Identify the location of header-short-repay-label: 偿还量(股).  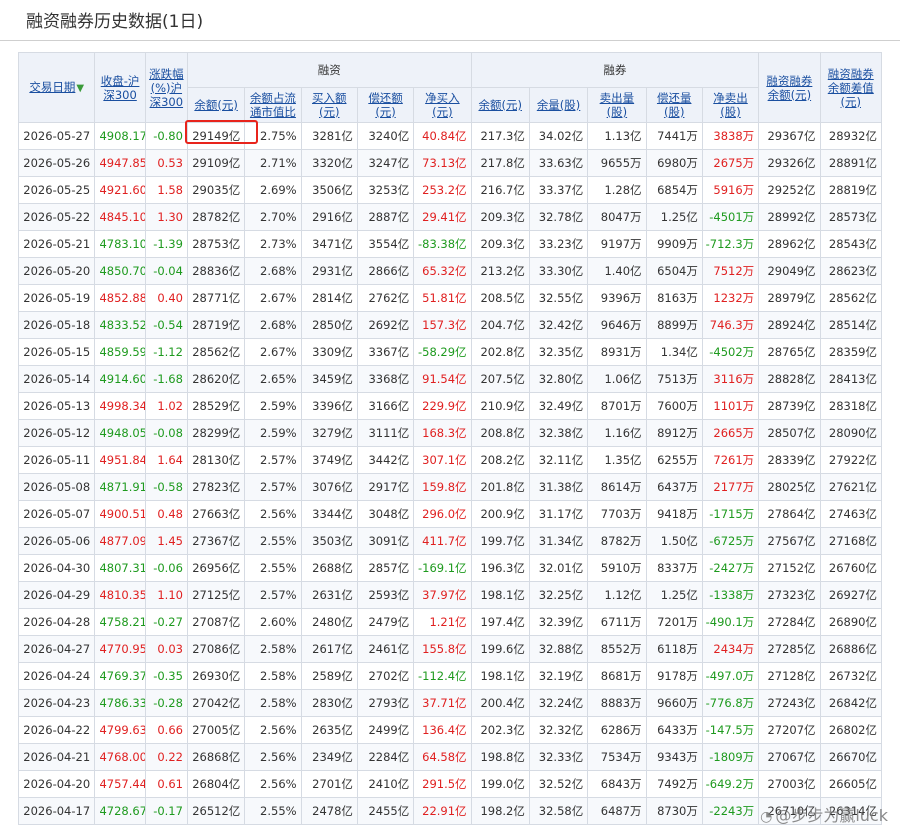
(674, 105).